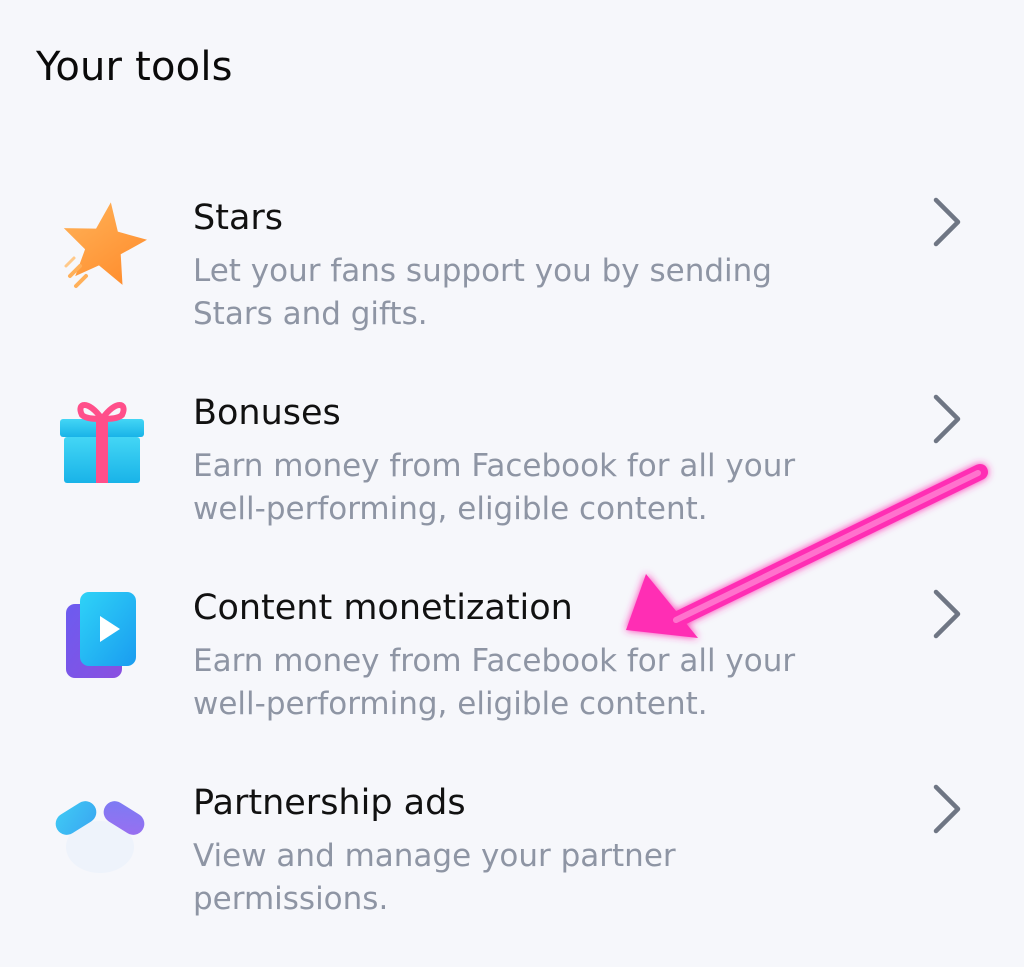 The height and width of the screenshot is (967, 1024). What do you see at coordinates (267, 413) in the screenshot?
I see `tool-title: Bonuses` at bounding box center [267, 413].